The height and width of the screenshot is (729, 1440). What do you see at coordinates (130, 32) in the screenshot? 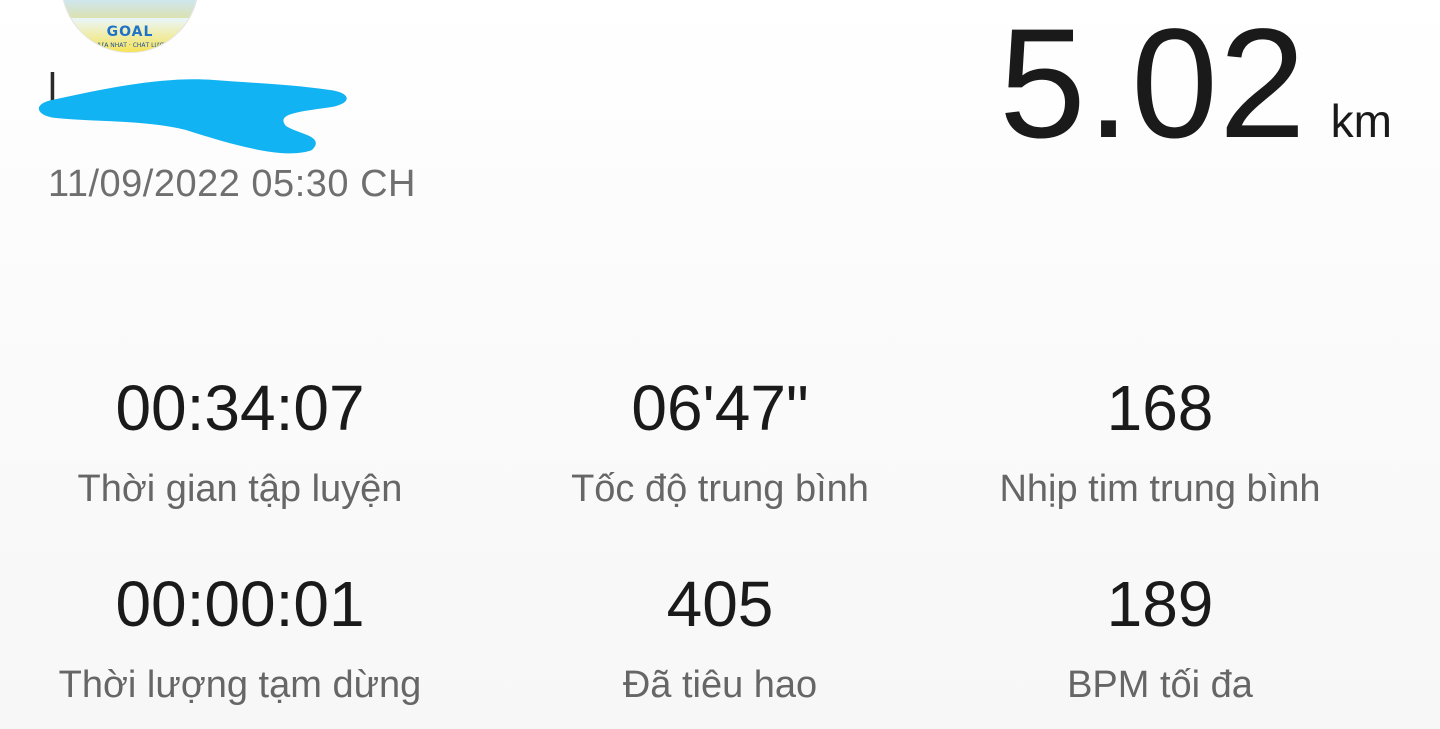
I see `avatar-banner-text: GOAL` at bounding box center [130, 32].